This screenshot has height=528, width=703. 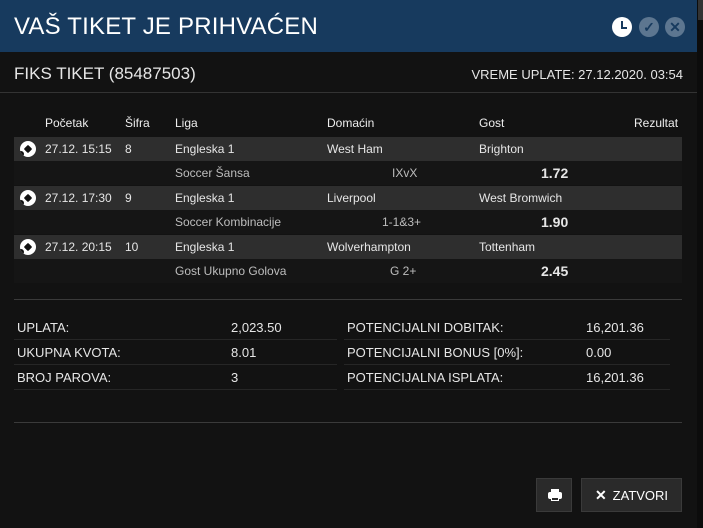 I want to click on check-icon: ✓, so click(x=649, y=27).